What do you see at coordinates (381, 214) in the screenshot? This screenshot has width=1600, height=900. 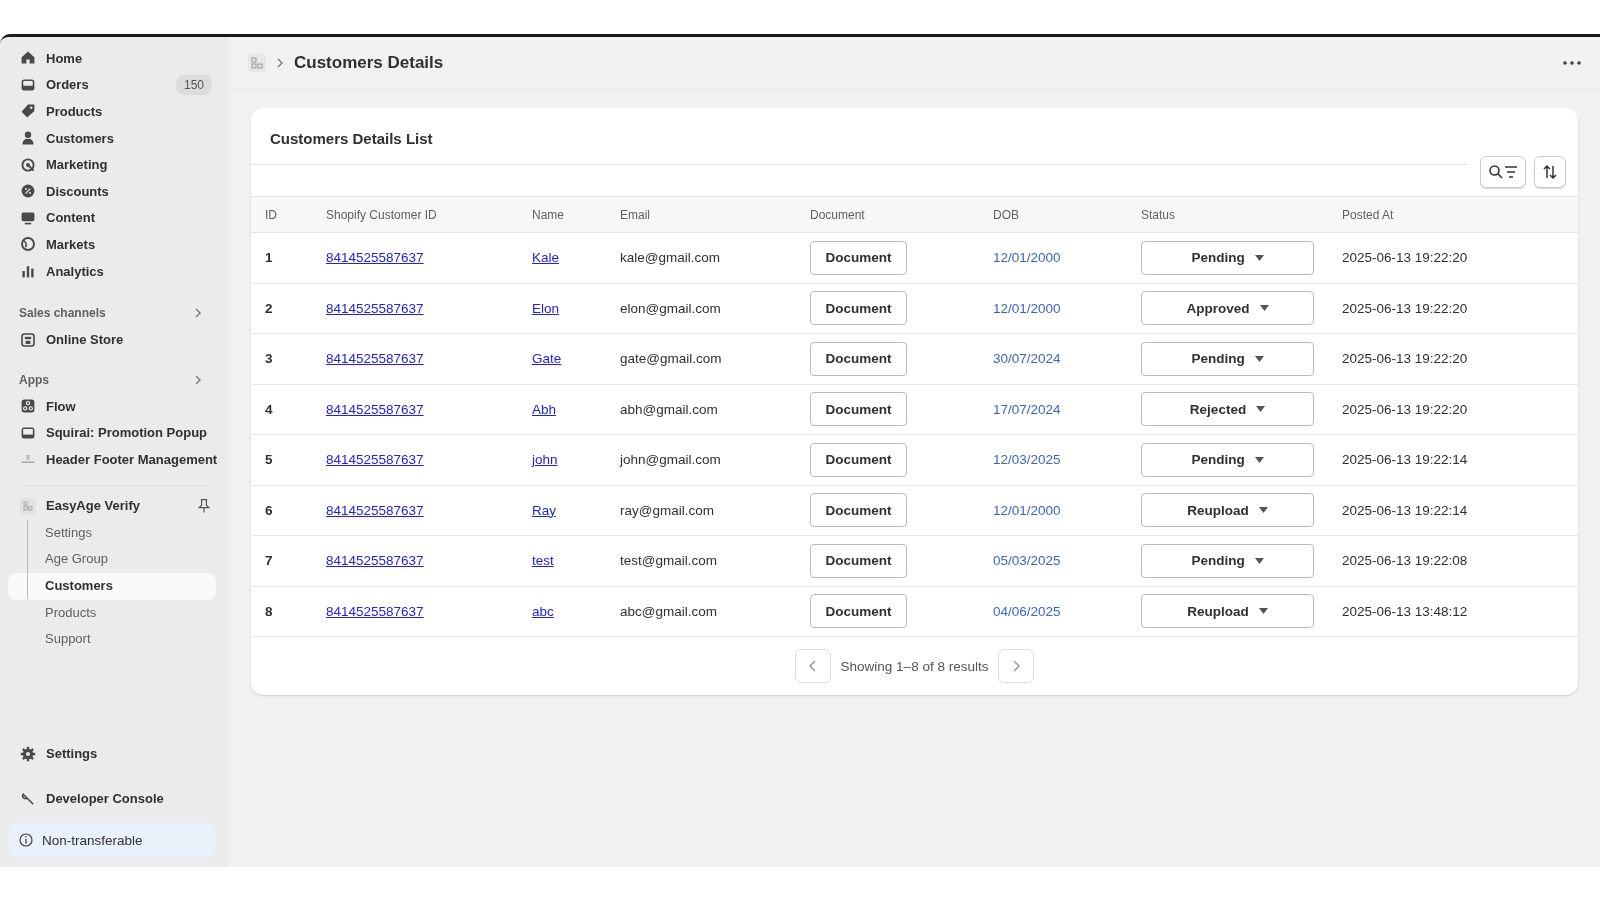 I see `column-header: Shopify Customer ID` at bounding box center [381, 214].